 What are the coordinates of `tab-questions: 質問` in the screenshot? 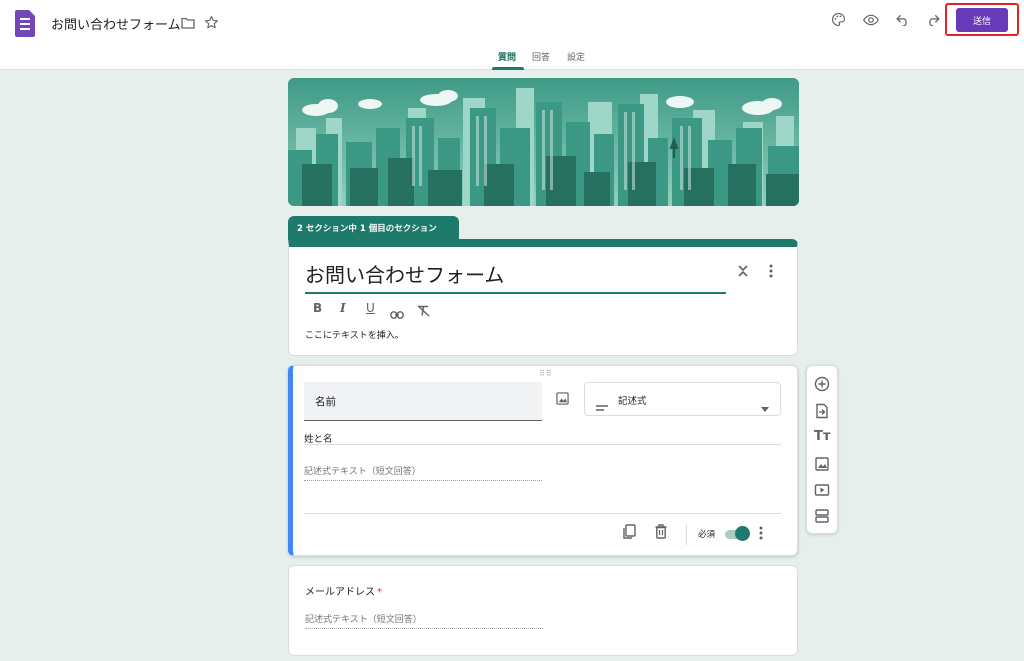 It's located at (507, 56).